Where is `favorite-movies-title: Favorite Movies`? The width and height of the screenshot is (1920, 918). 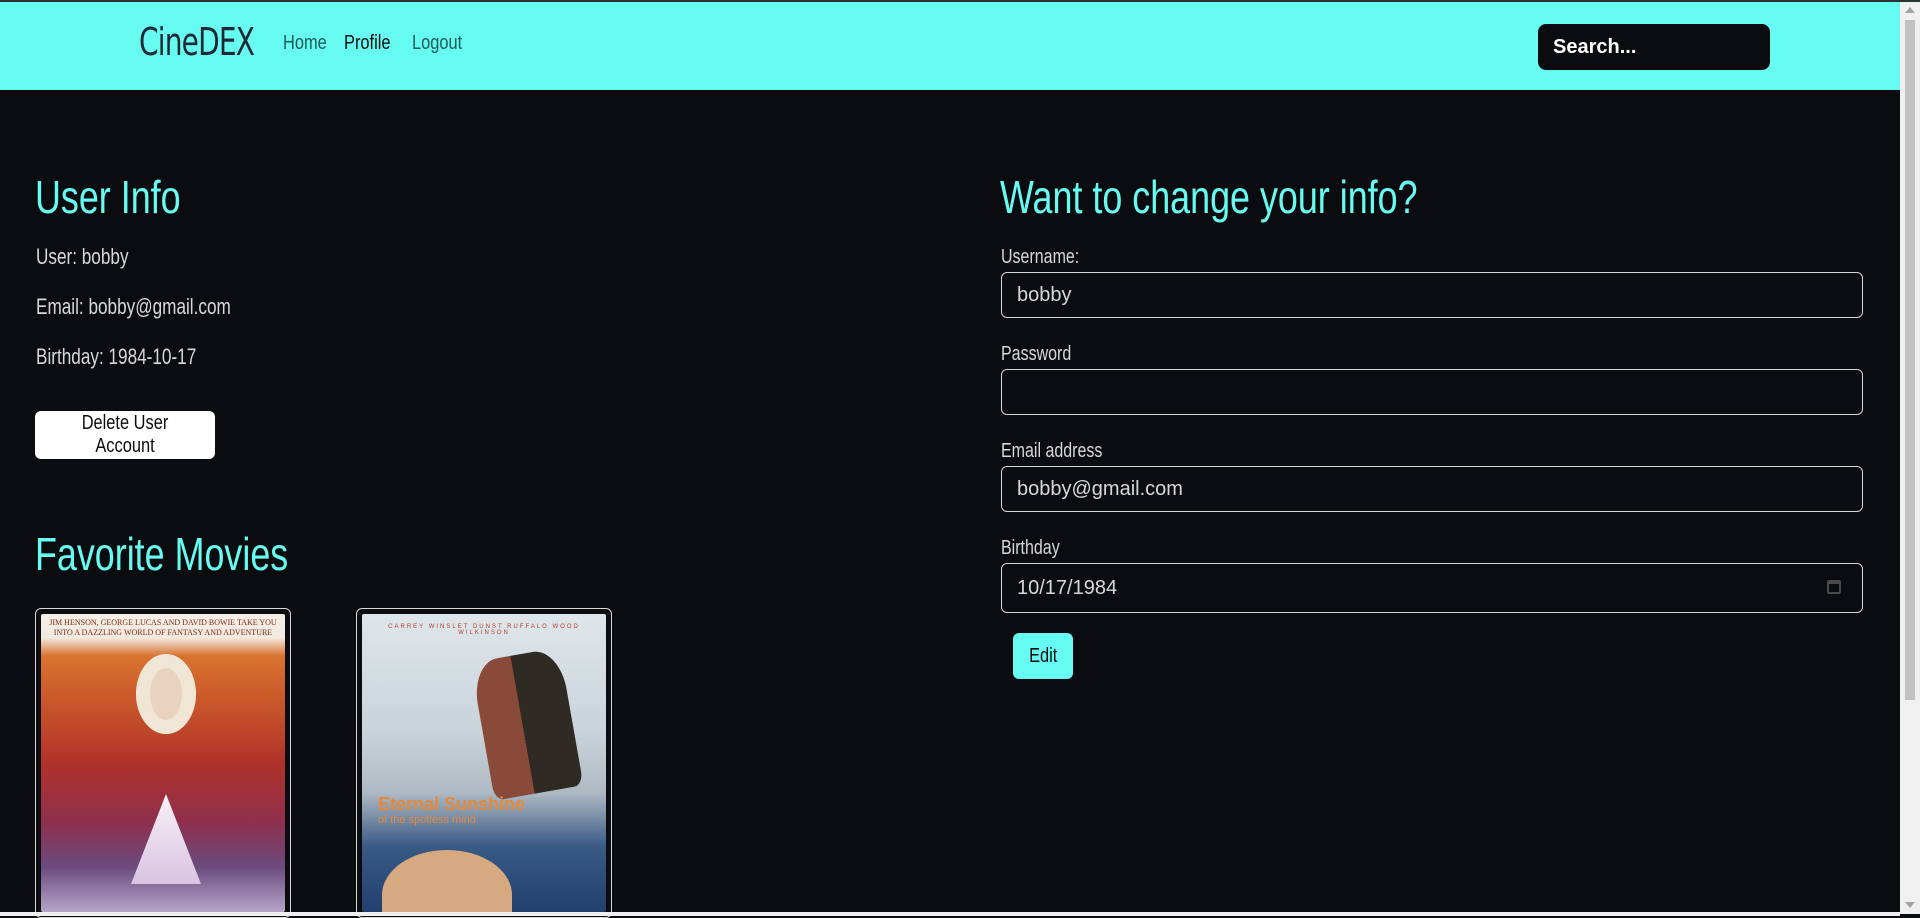 favorite-movies-title: Favorite Movies is located at coordinates (162, 554).